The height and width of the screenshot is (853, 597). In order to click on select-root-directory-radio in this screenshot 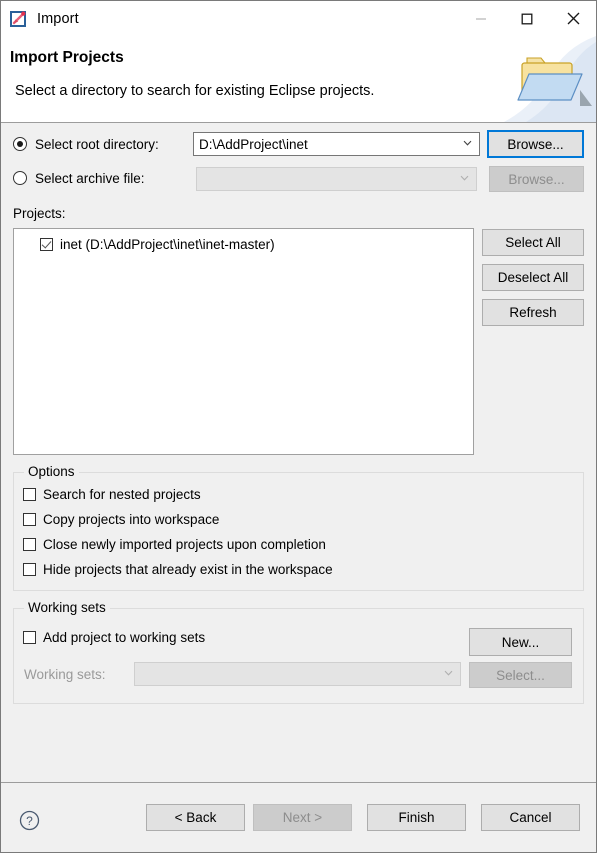, I will do `click(20, 144)`.